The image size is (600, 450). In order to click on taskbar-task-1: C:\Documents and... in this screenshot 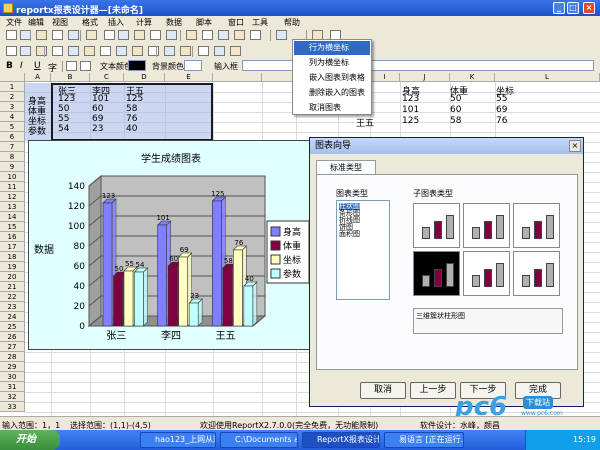, I will do `click(259, 440)`.